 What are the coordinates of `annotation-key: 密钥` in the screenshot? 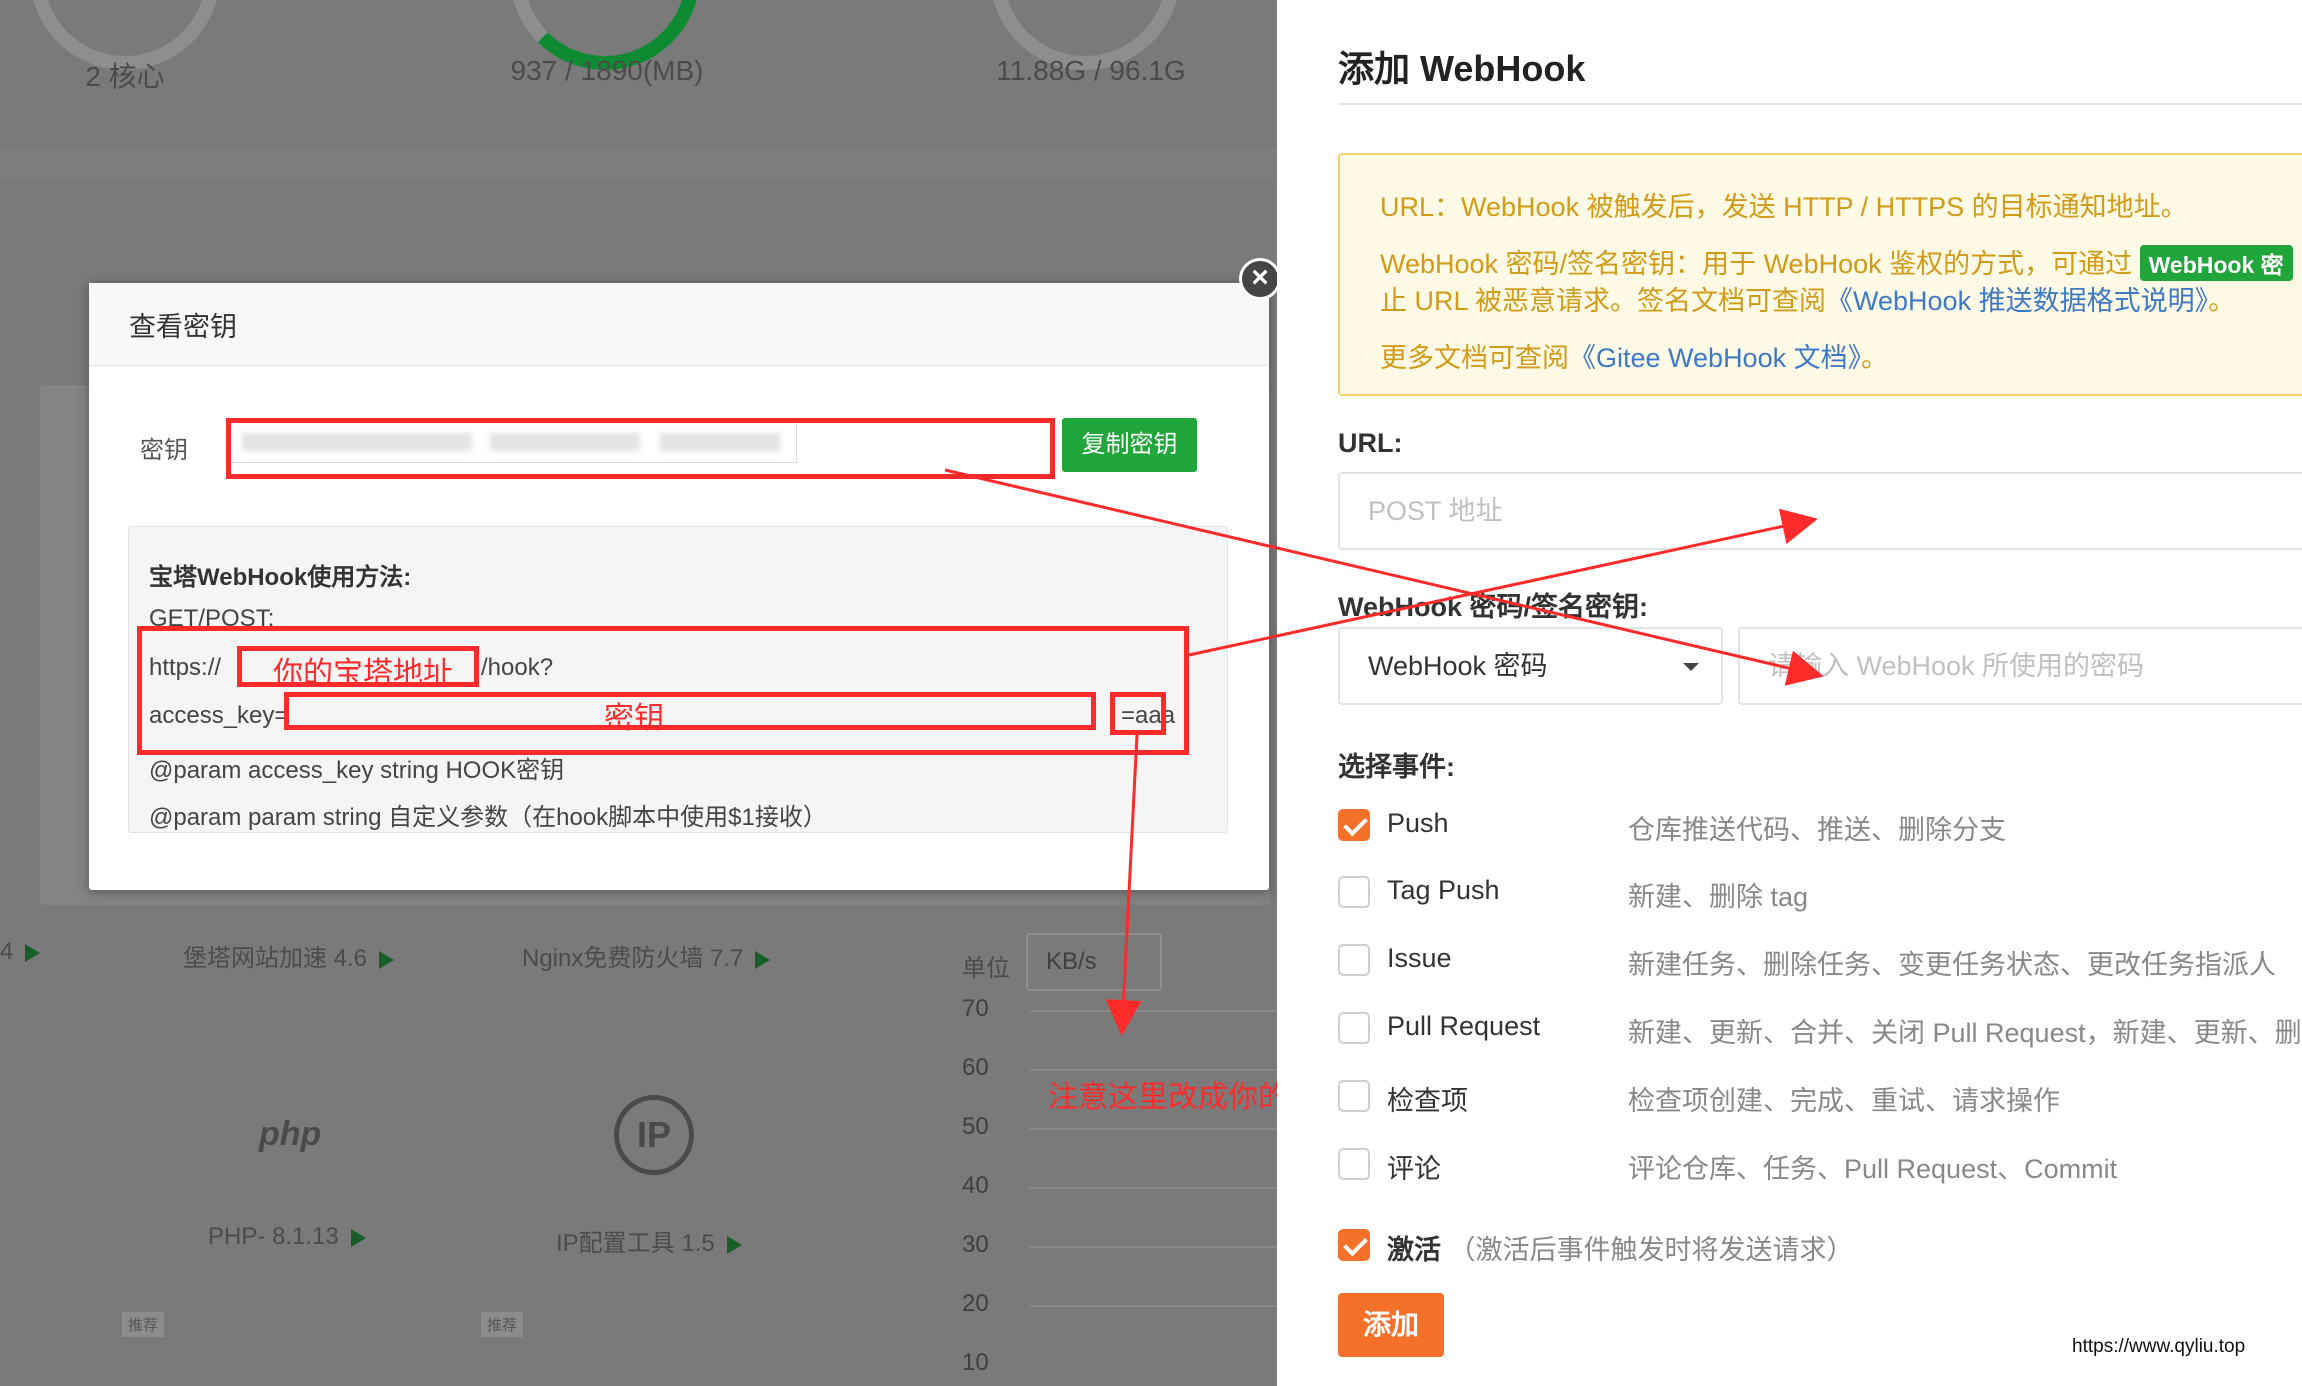 It's located at (634, 718).